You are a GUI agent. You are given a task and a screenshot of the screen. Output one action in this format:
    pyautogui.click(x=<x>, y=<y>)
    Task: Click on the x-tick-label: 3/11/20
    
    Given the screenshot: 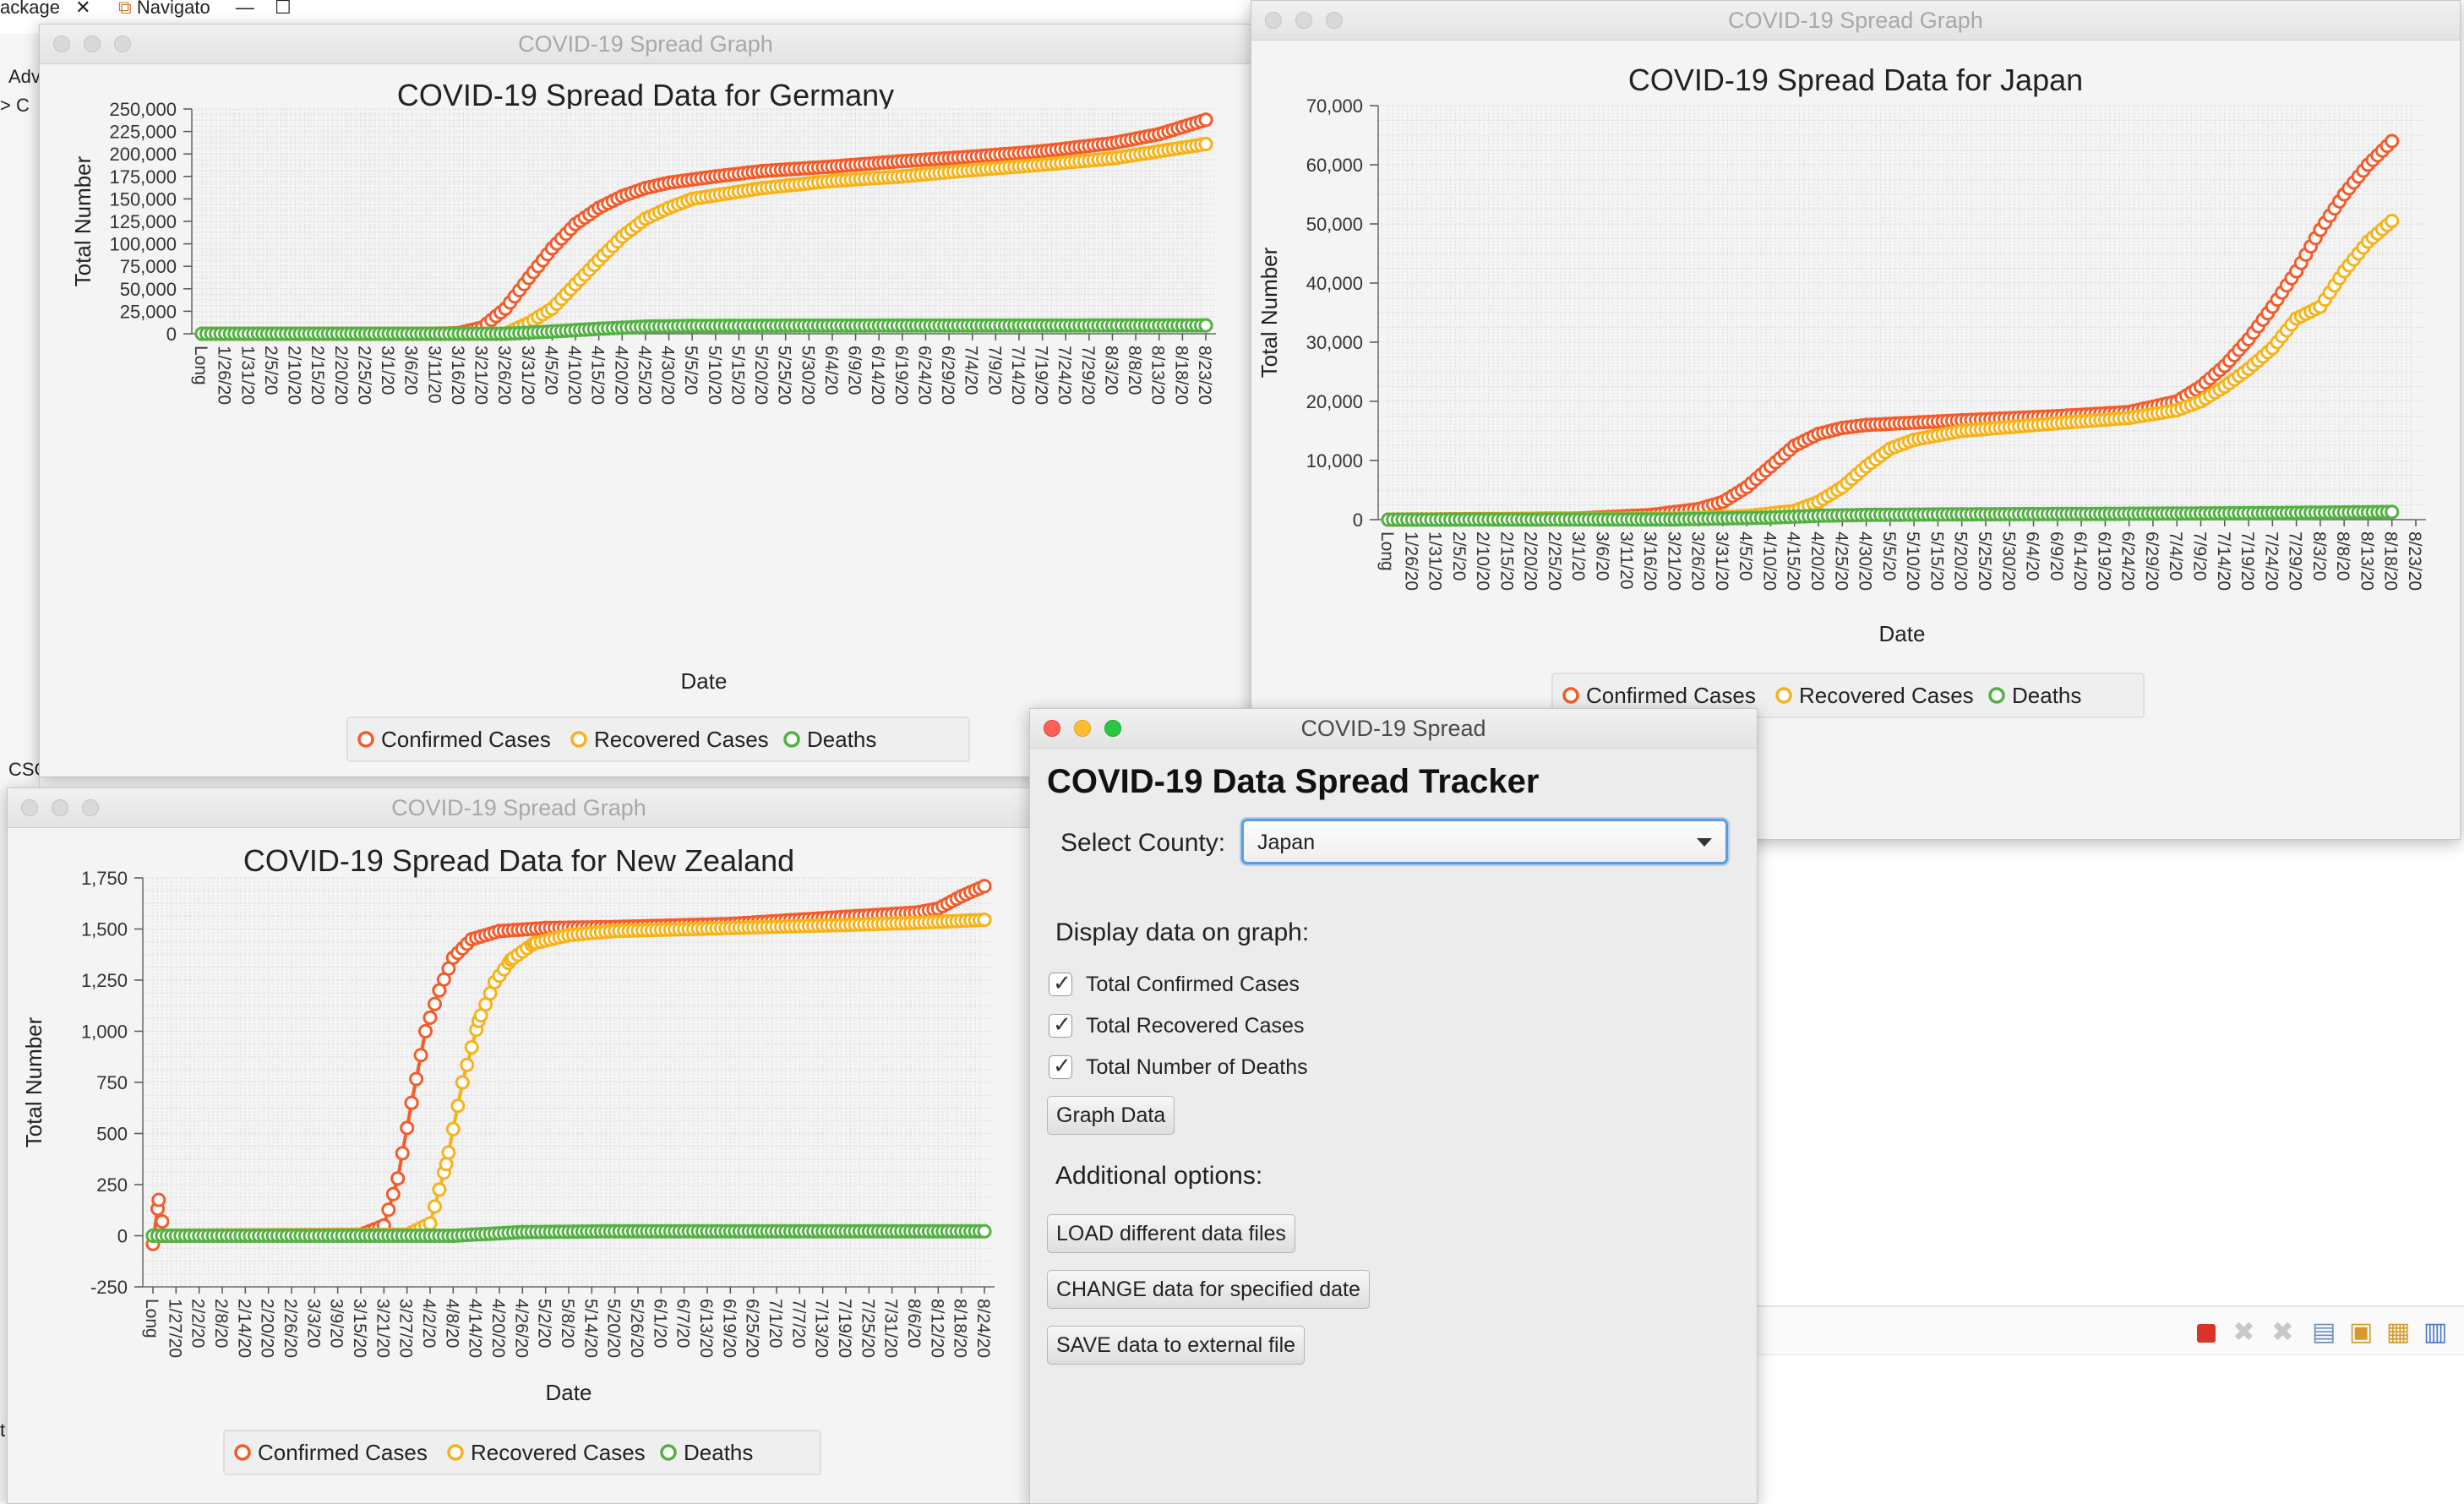 What is the action you would take?
    pyautogui.click(x=1626, y=560)
    